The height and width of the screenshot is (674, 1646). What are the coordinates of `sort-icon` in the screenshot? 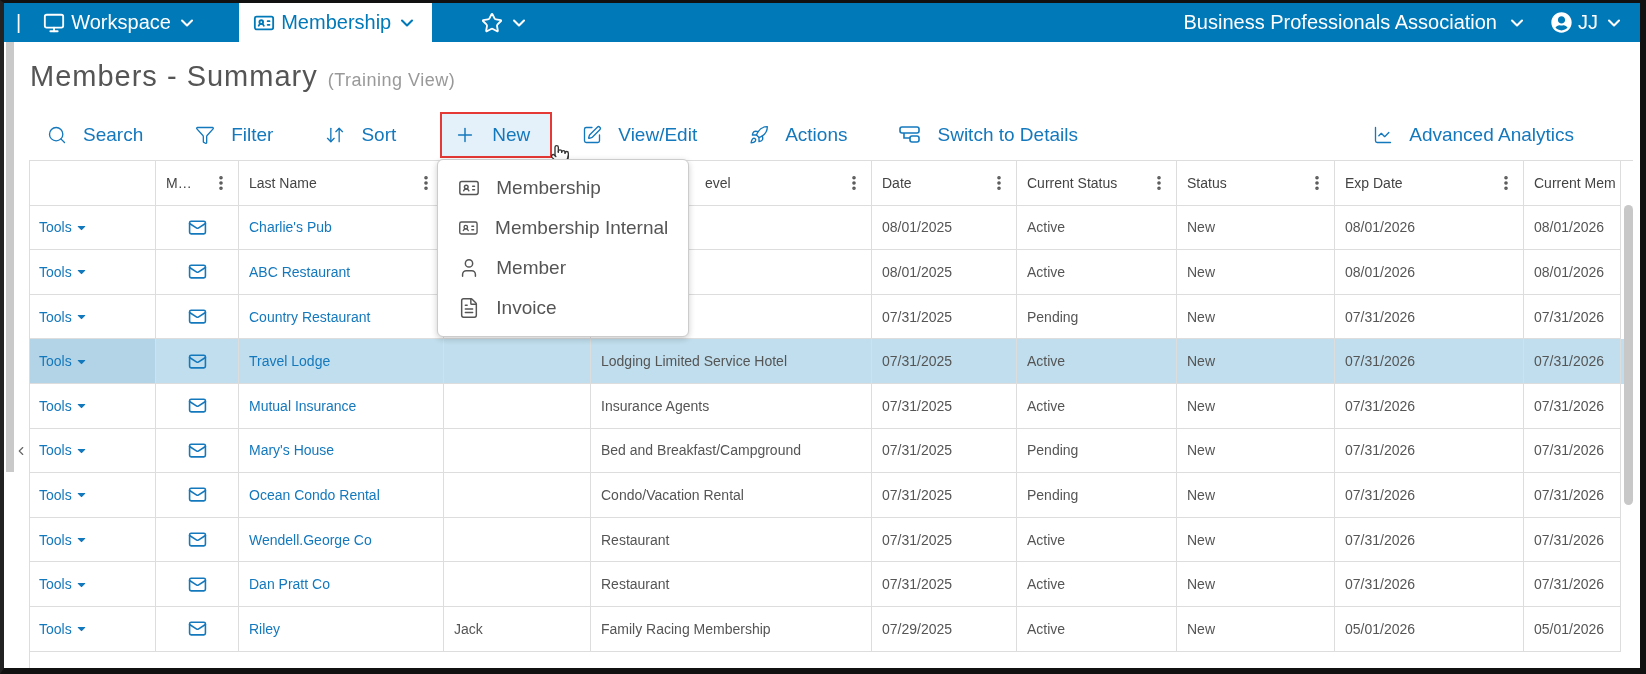 It's located at (335, 135).